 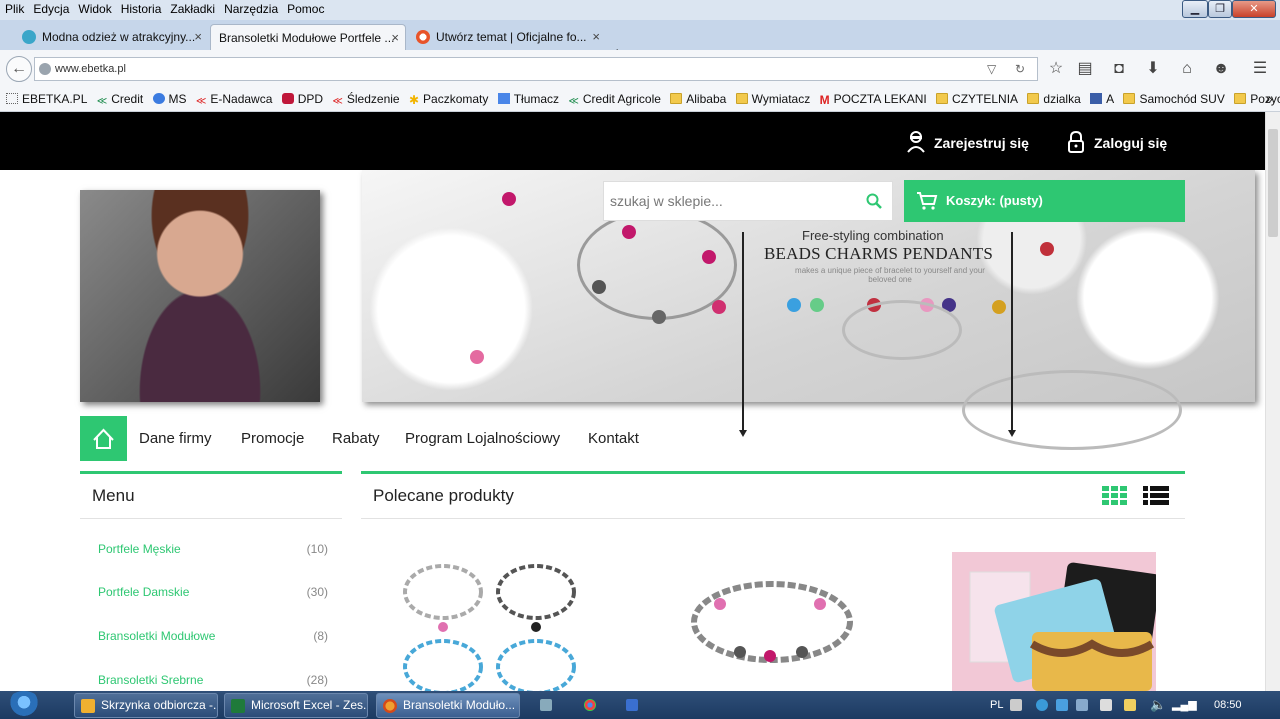 What do you see at coordinates (272, 438) in the screenshot?
I see `nav-promocje: Promocje` at bounding box center [272, 438].